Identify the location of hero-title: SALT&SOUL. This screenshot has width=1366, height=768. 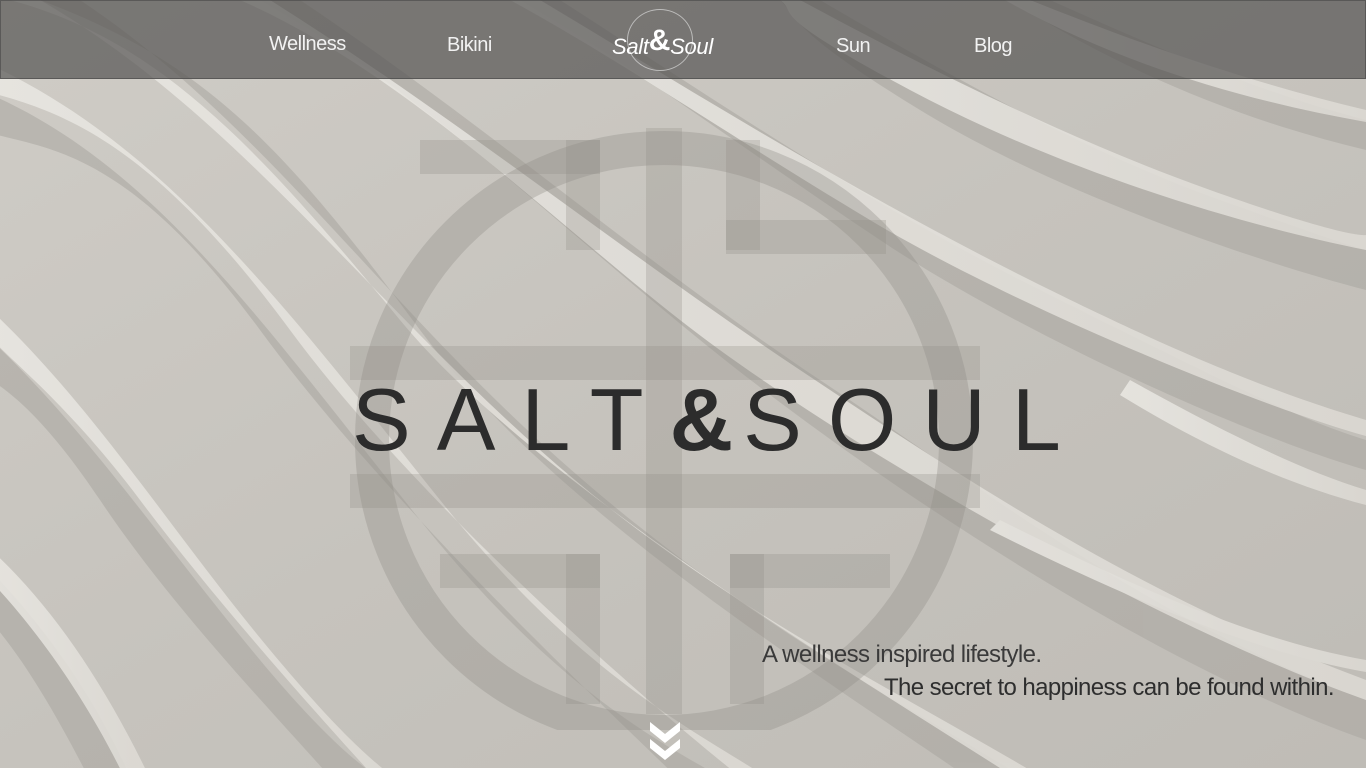
(706, 419).